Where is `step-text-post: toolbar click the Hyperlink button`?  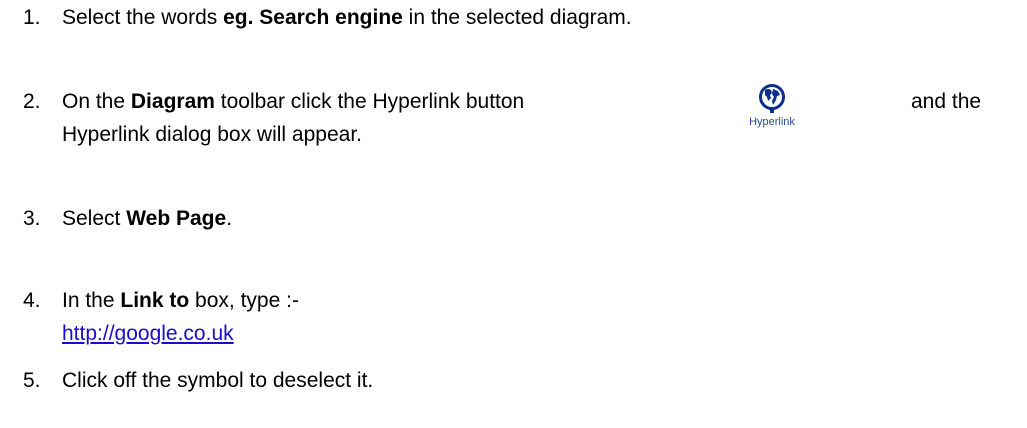 step-text-post: toolbar click the Hyperlink button is located at coordinates (369, 101).